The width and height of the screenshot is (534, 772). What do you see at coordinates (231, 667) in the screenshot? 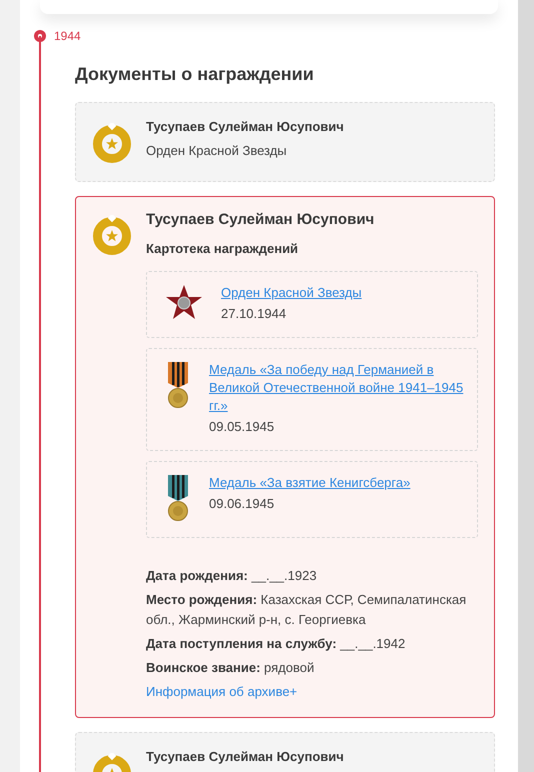
I see `detail-line: Воинское звание: рядовой` at bounding box center [231, 667].